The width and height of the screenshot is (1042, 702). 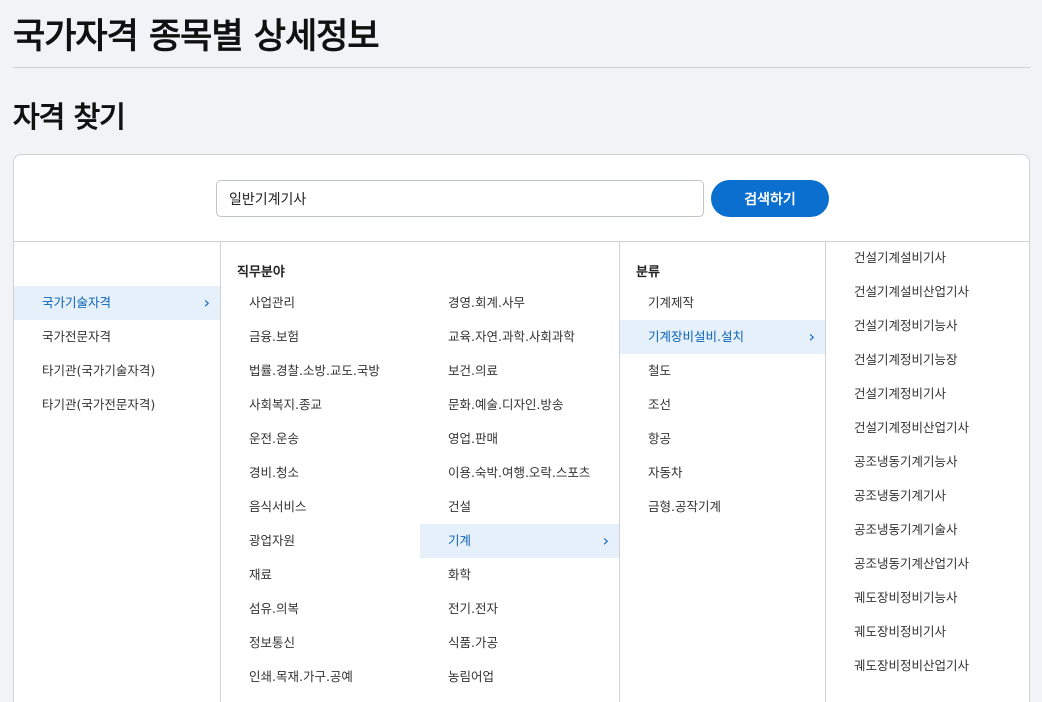 What do you see at coordinates (927, 258) in the screenshot?
I see `certification-item: 건설기계설비기사` at bounding box center [927, 258].